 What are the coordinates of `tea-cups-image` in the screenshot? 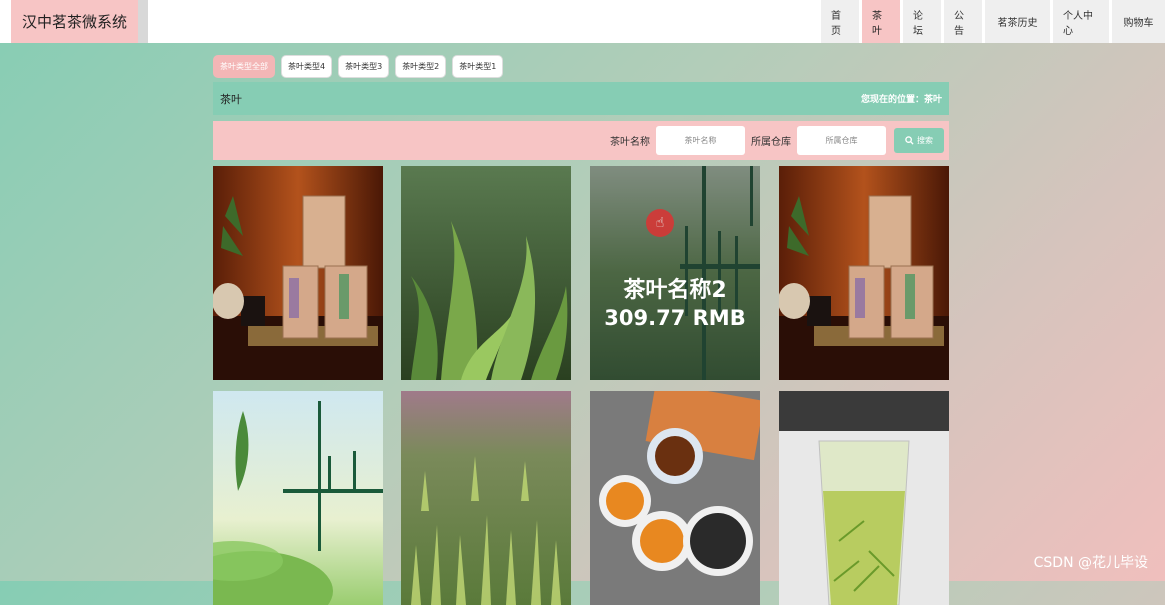 It's located at (675, 498).